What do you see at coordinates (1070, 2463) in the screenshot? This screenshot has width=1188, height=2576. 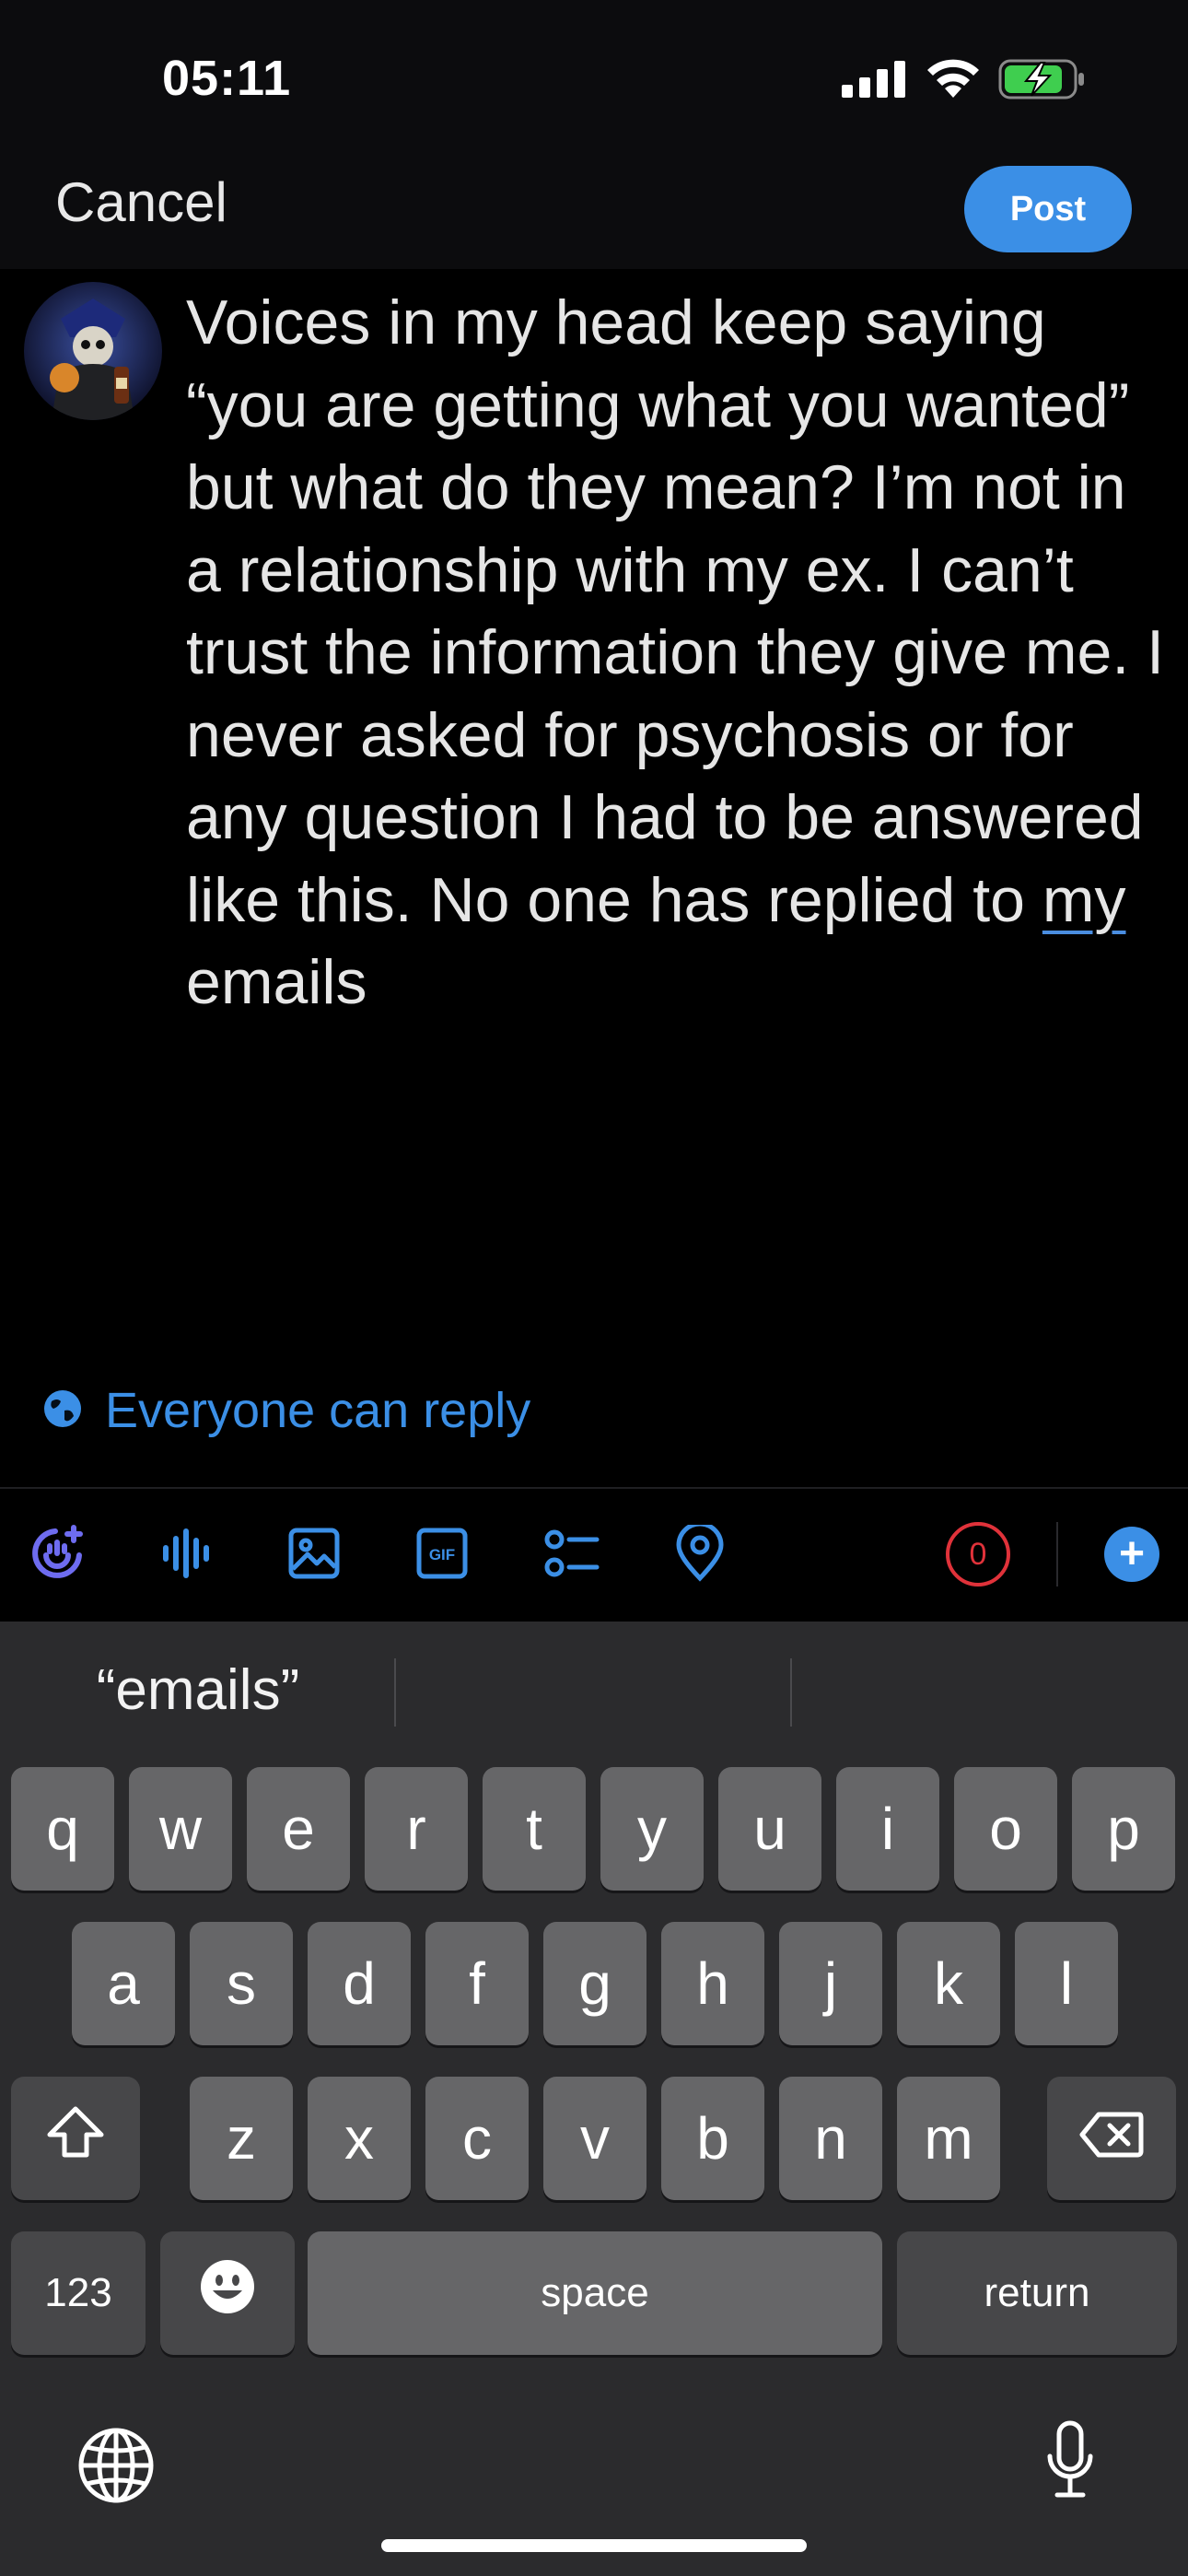 I see `microphone-icon` at bounding box center [1070, 2463].